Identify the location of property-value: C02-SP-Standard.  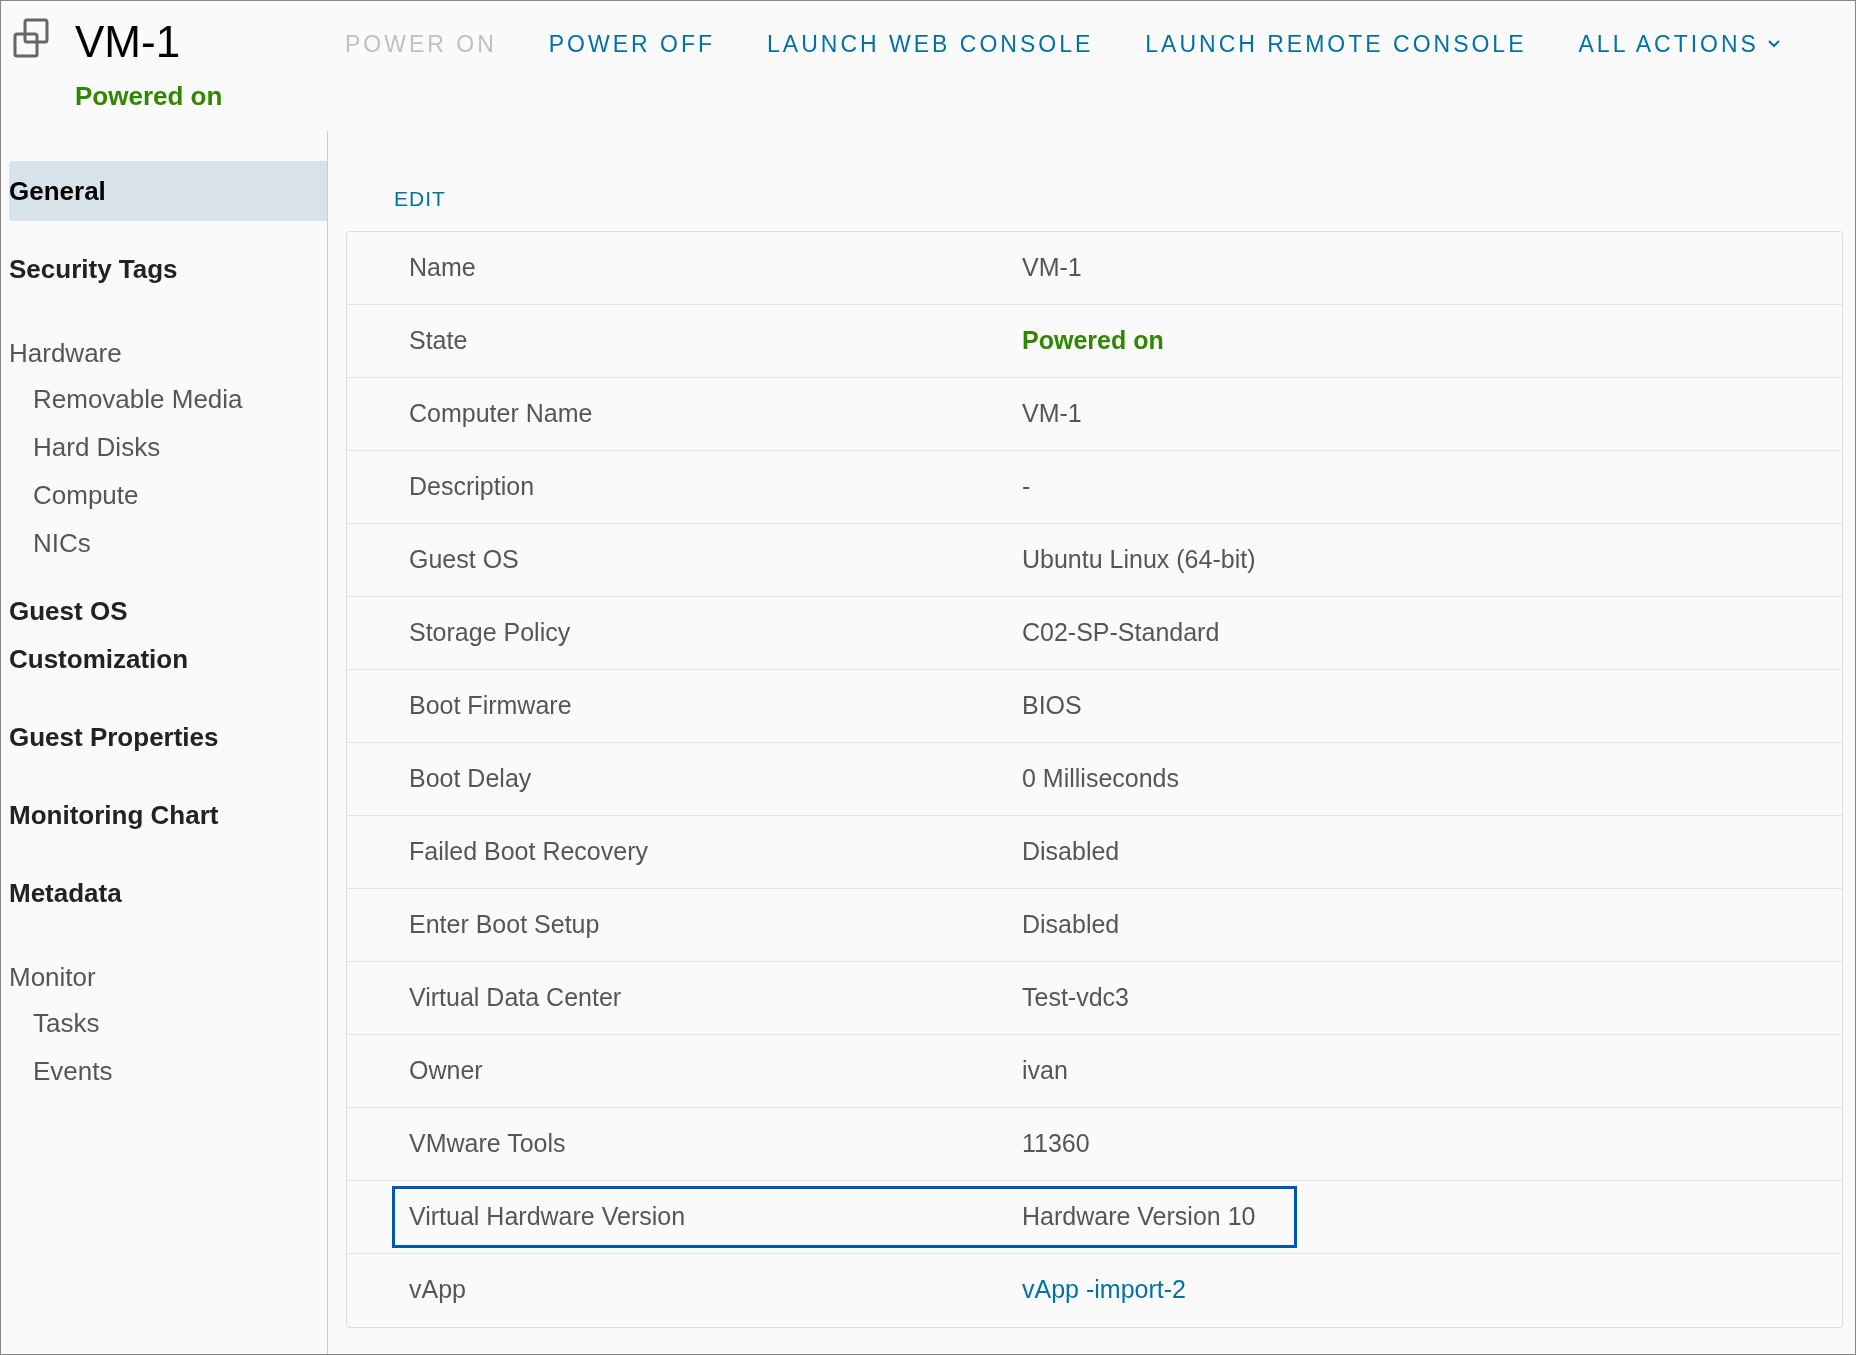
(1121, 632).